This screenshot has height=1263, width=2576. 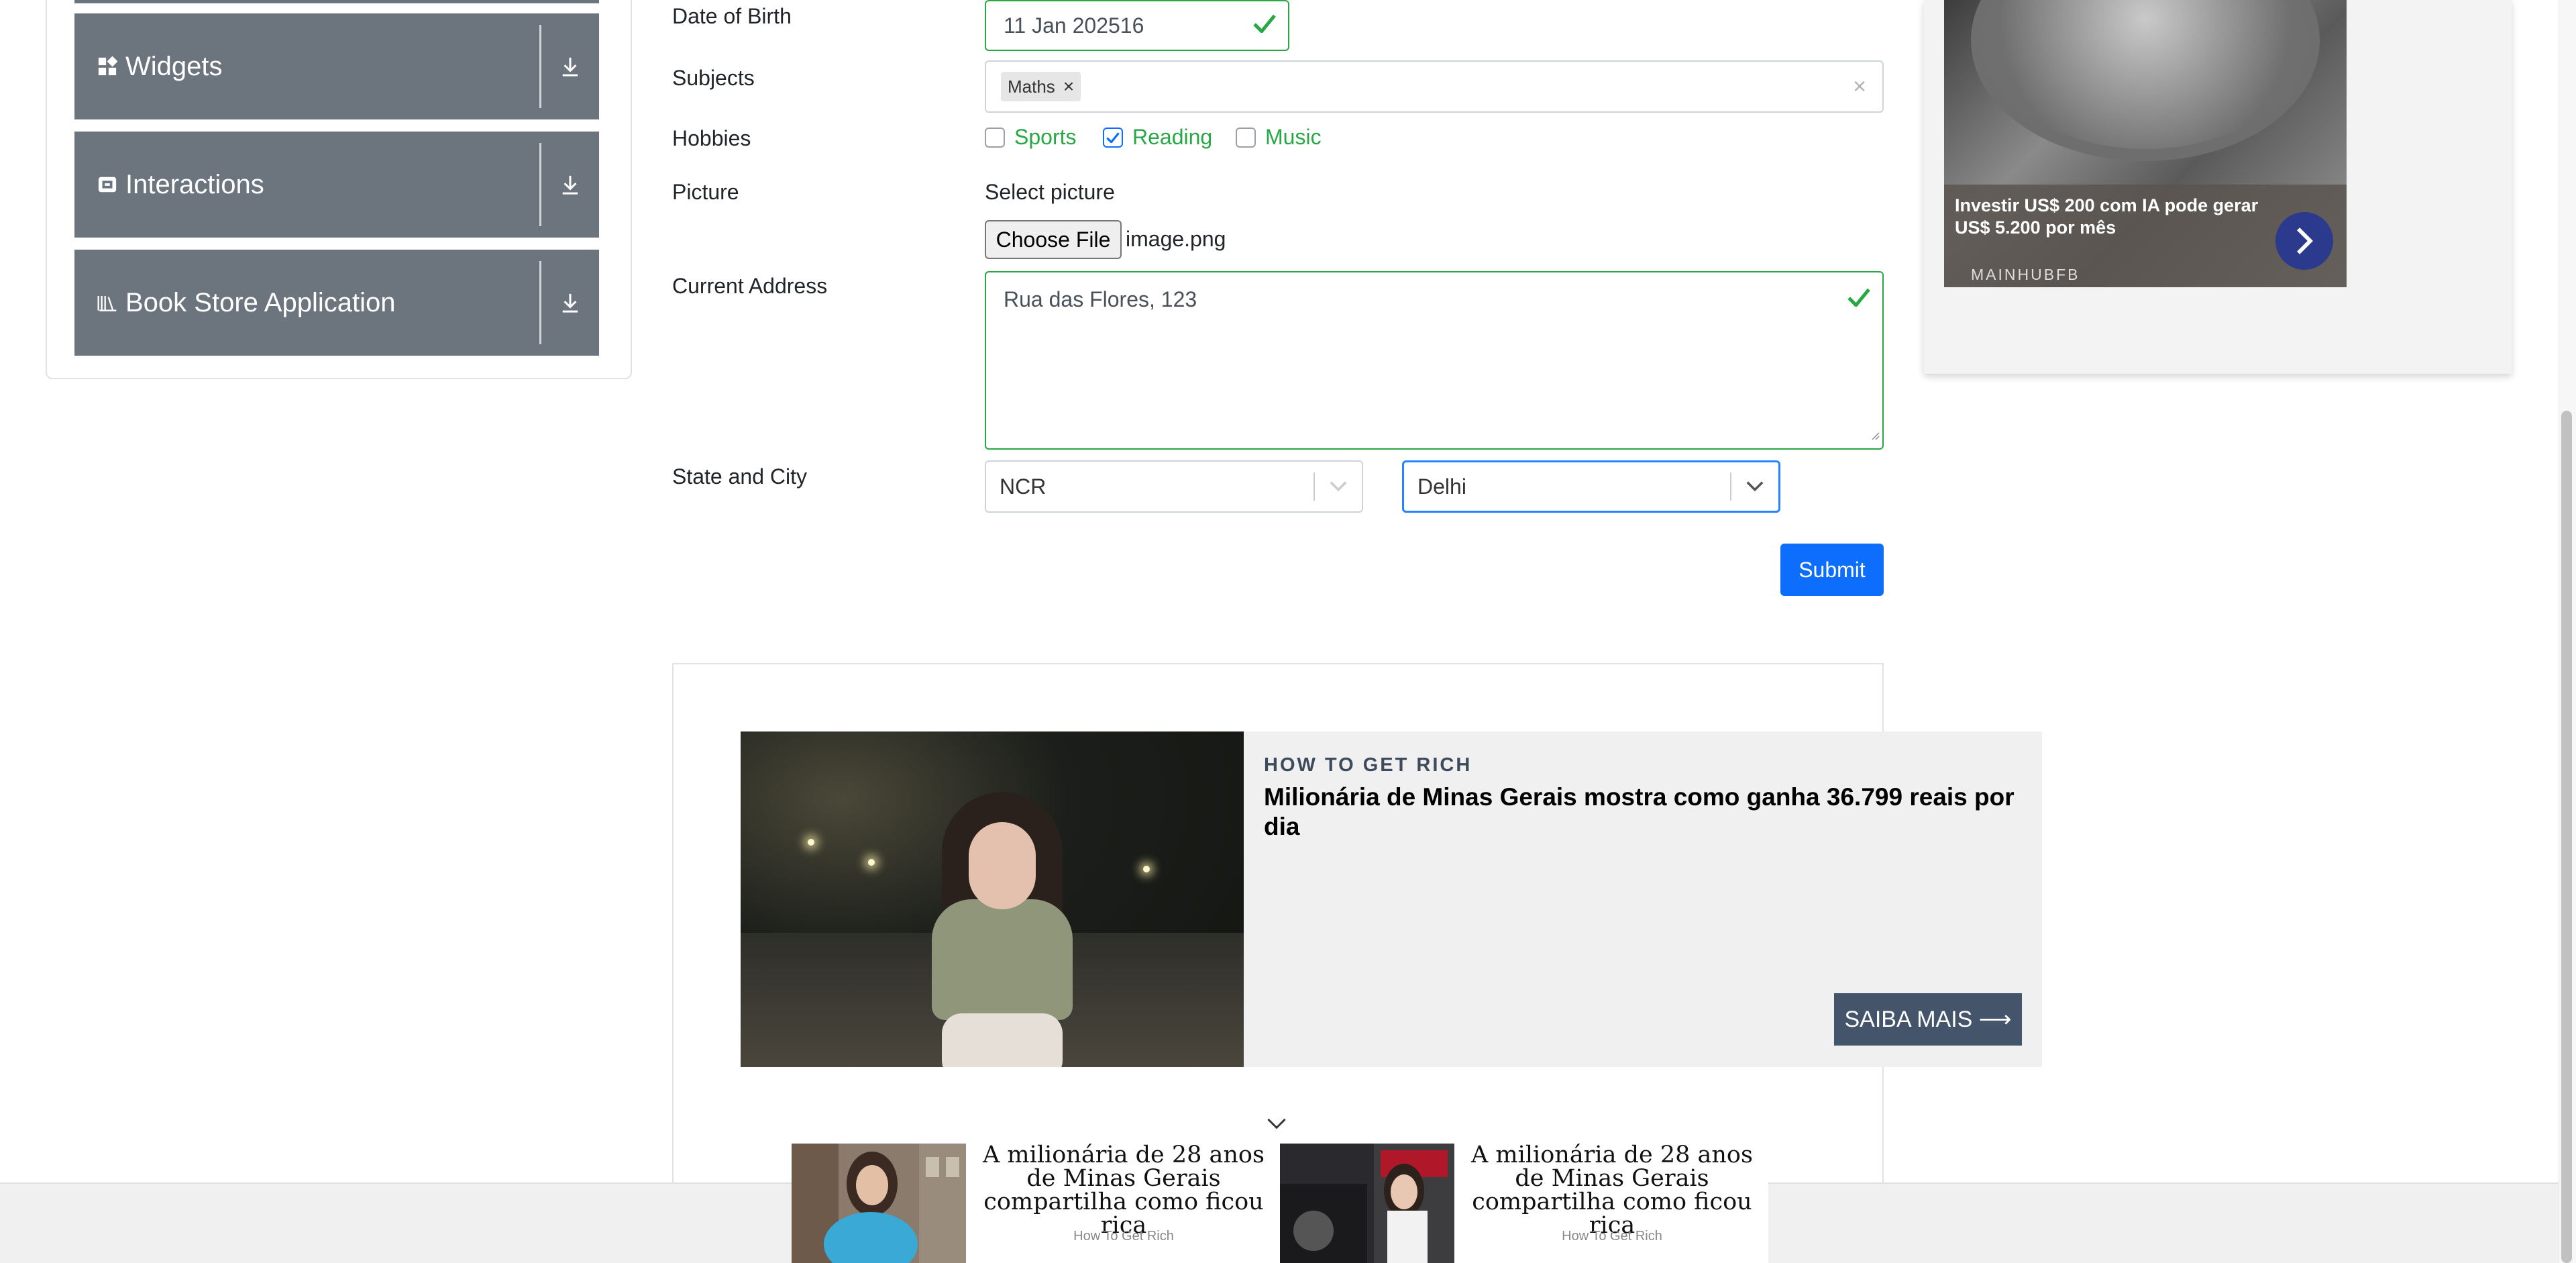 I want to click on clear-icon: ×, so click(x=1859, y=87).